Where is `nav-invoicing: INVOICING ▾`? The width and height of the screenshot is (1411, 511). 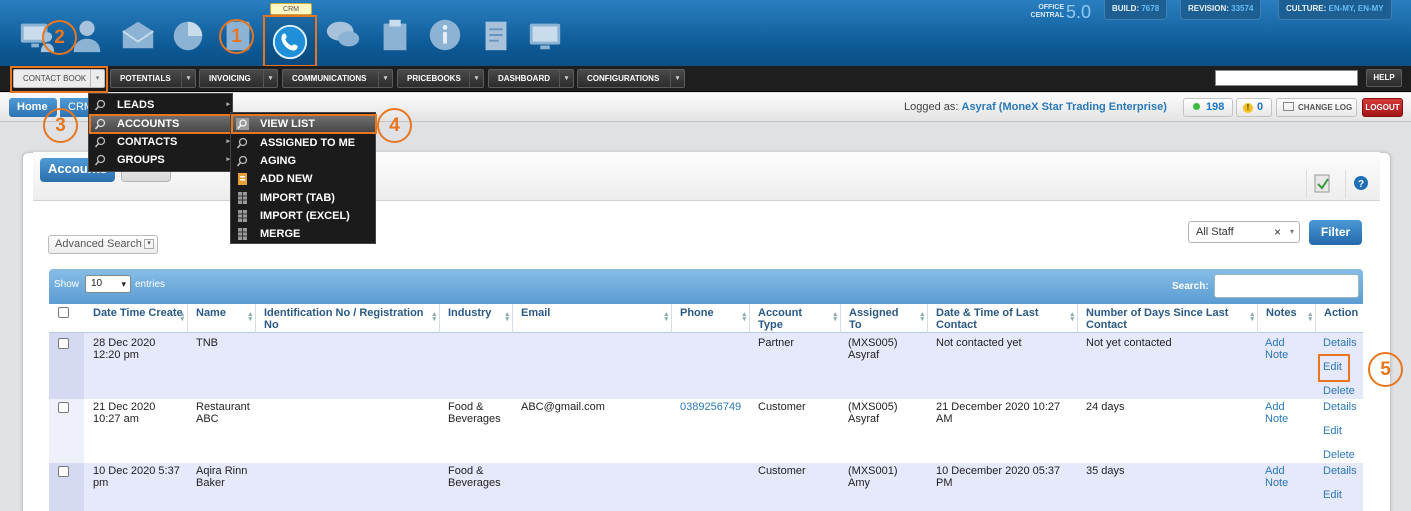 nav-invoicing: INVOICING ▾ is located at coordinates (238, 78).